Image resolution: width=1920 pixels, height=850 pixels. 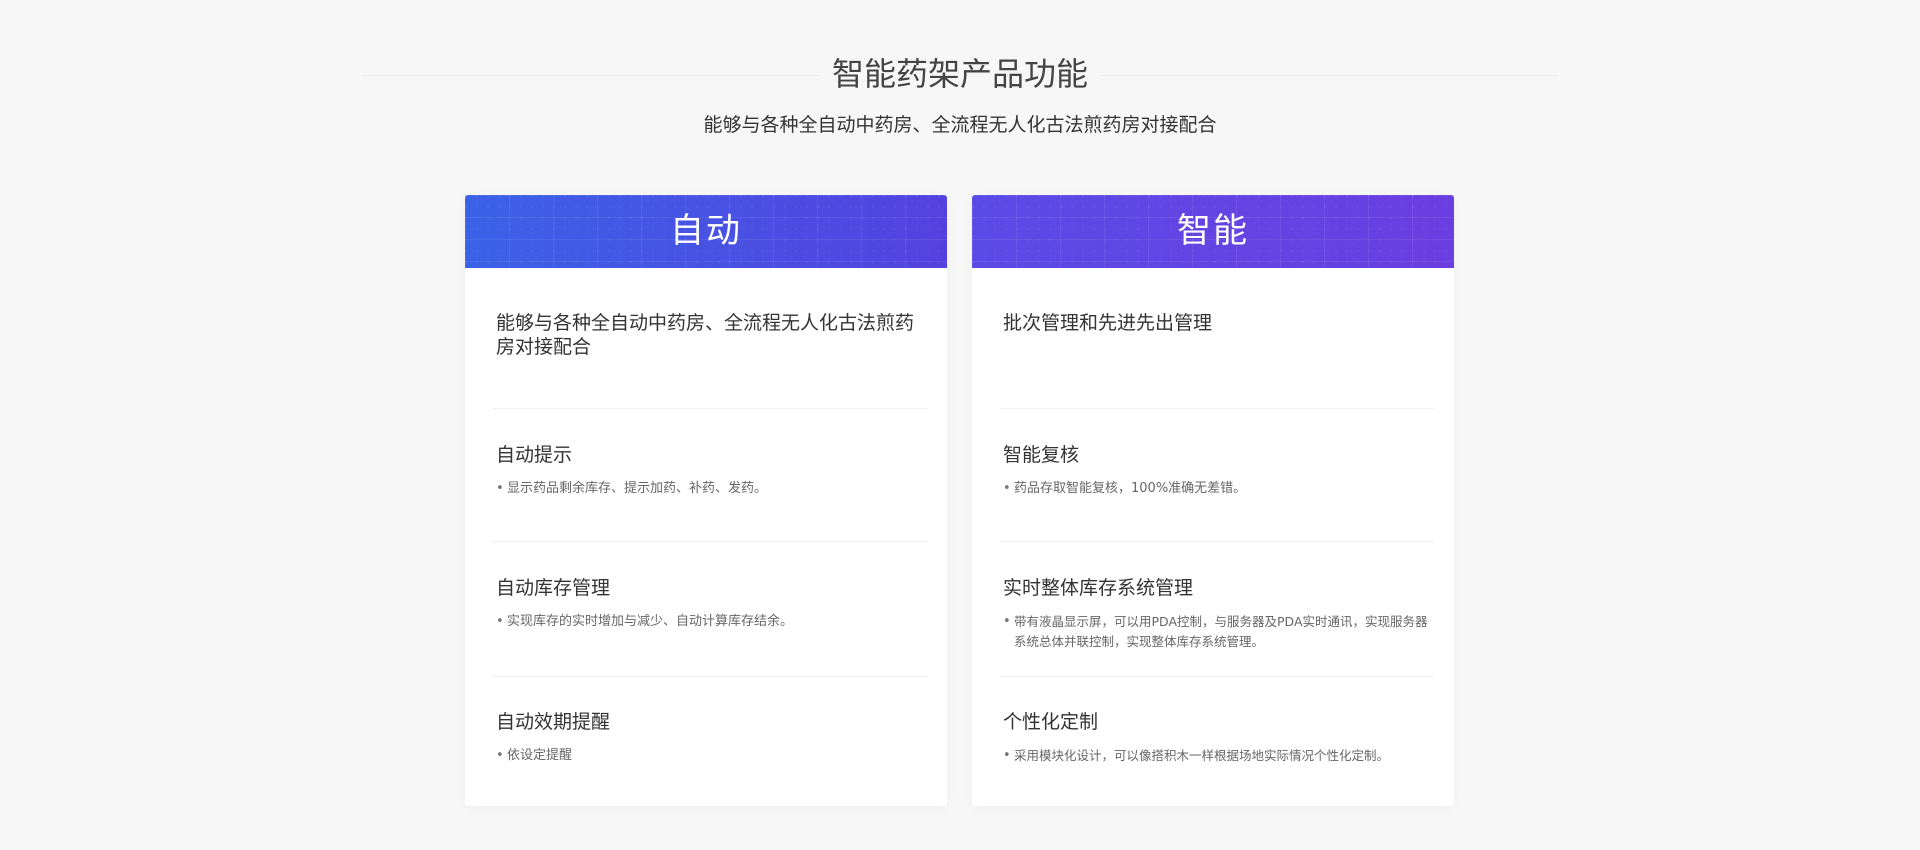 I want to click on feature-description: • 实现库存的实时增加与减少、自动计算库存结余。, so click(x=711, y=622).